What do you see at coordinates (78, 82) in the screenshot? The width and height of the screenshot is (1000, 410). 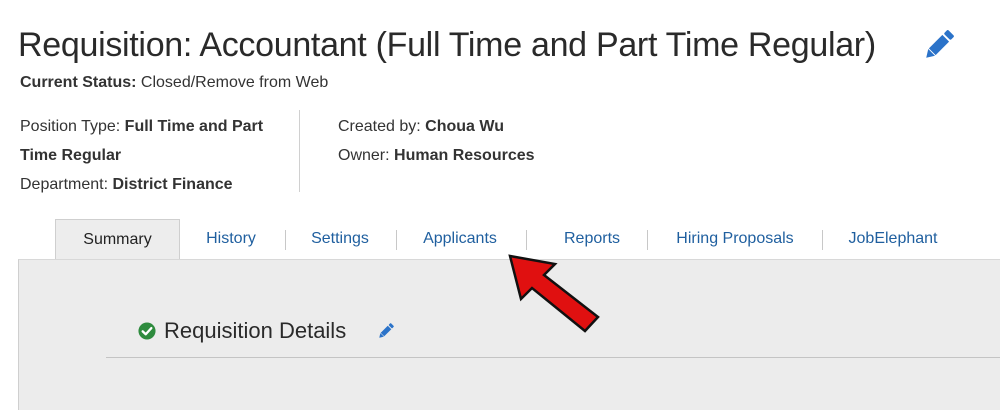 I see `status-label: Current Status:` at bounding box center [78, 82].